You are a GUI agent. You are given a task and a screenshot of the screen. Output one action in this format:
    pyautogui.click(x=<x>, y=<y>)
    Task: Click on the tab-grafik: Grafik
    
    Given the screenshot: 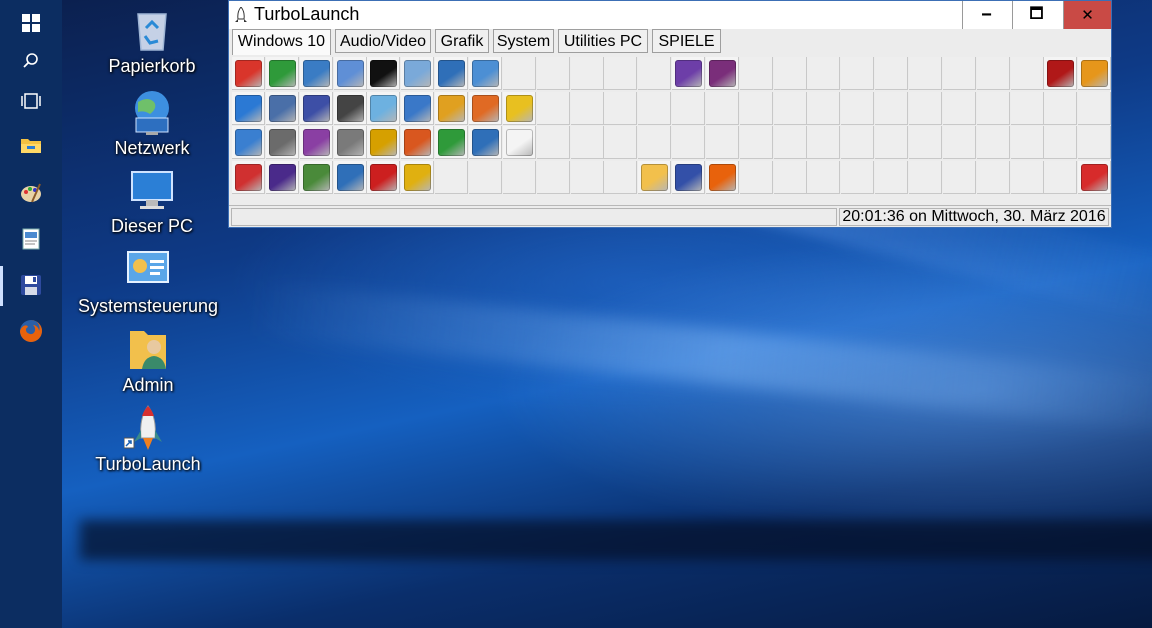 What is the action you would take?
    pyautogui.click(x=462, y=41)
    